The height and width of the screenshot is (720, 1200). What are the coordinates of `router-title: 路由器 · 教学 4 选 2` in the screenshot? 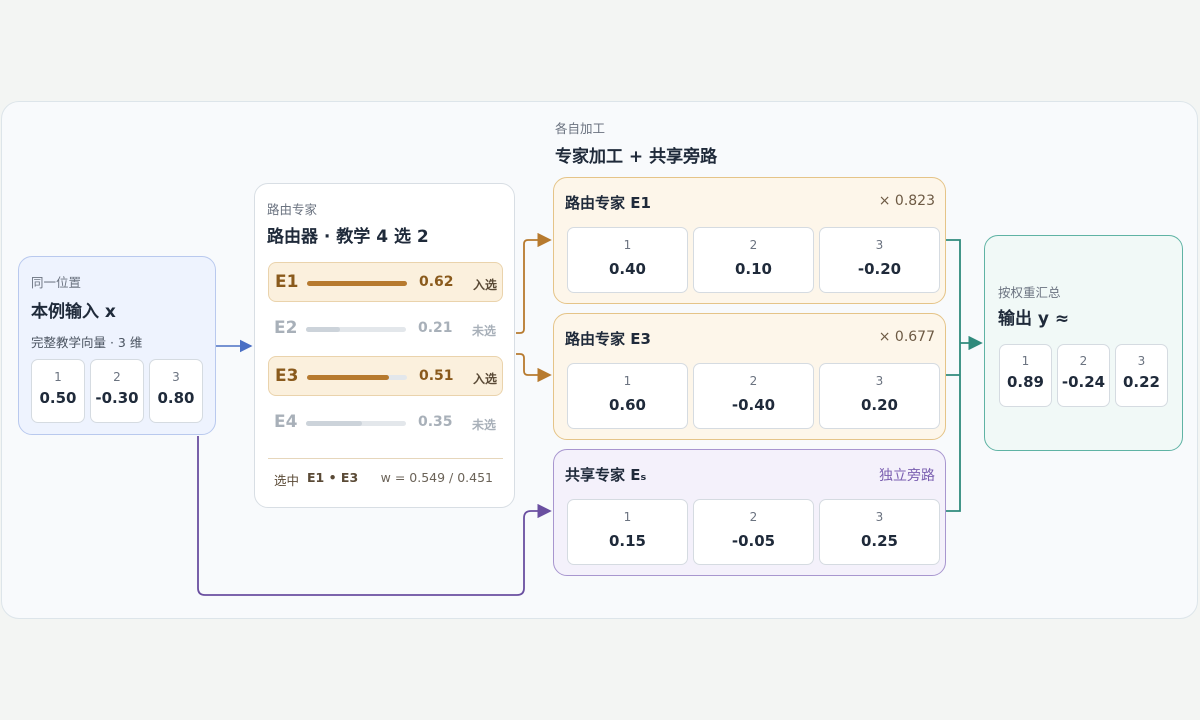 It's located at (348, 237).